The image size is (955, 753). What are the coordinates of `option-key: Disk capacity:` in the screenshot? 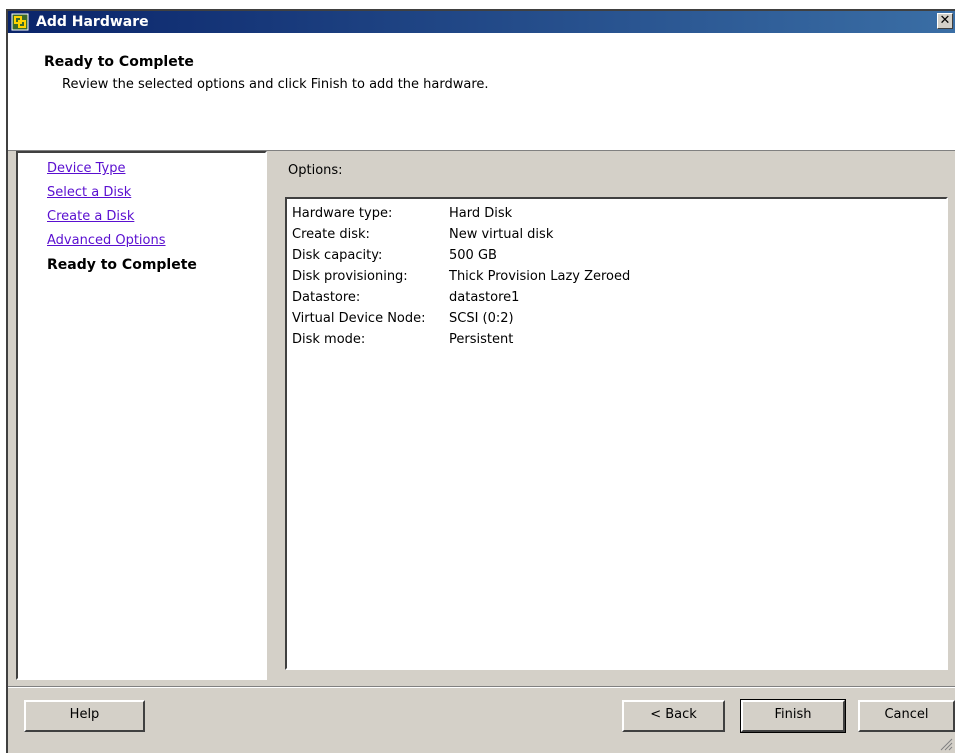 It's located at (337, 255).